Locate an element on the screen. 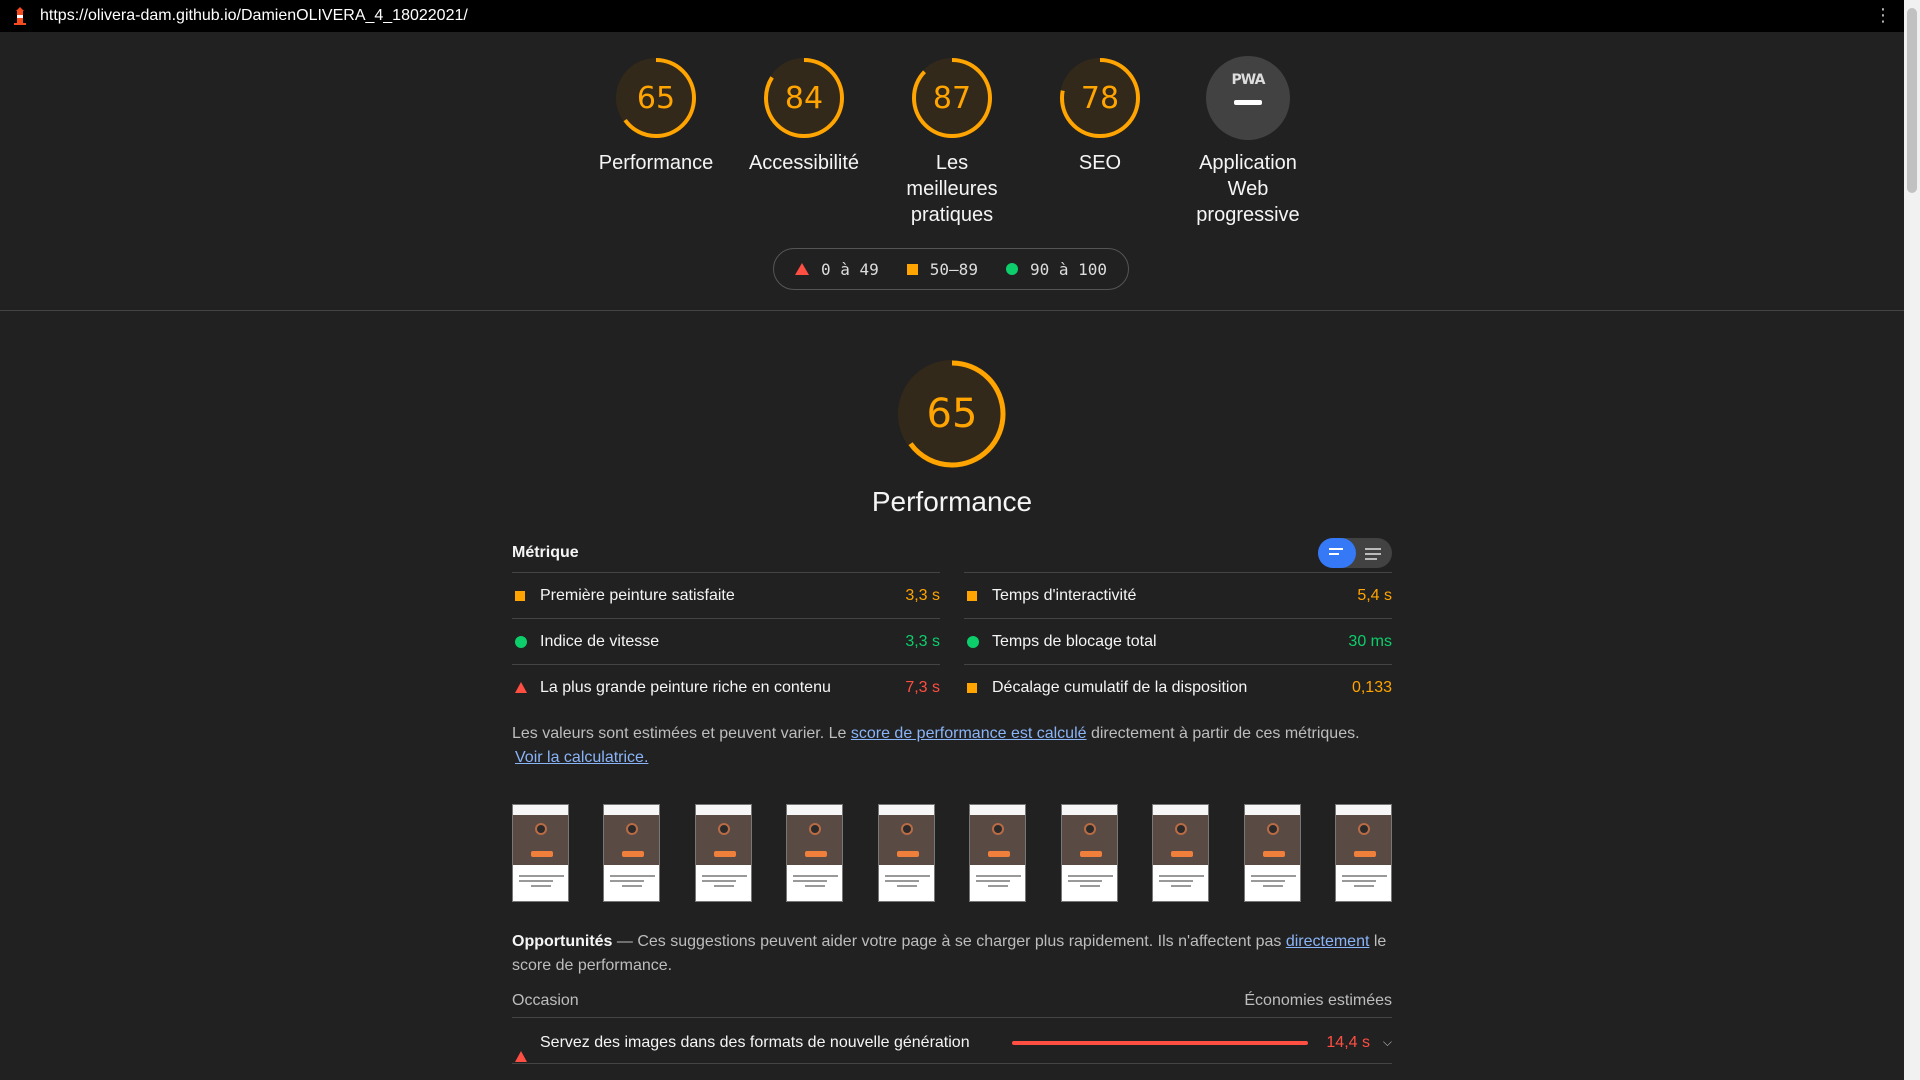  score-calculation-link: score de performance est calculé is located at coordinates (969, 733).